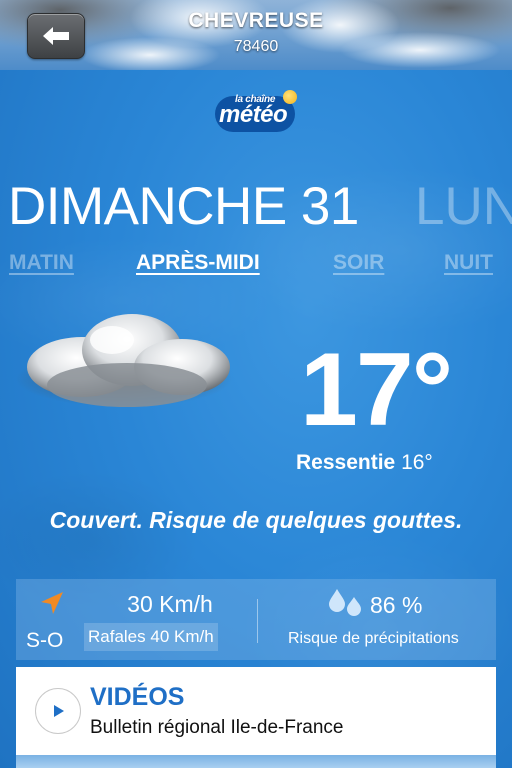 This screenshot has width=512, height=768. I want to click on play-button, so click(58, 711).